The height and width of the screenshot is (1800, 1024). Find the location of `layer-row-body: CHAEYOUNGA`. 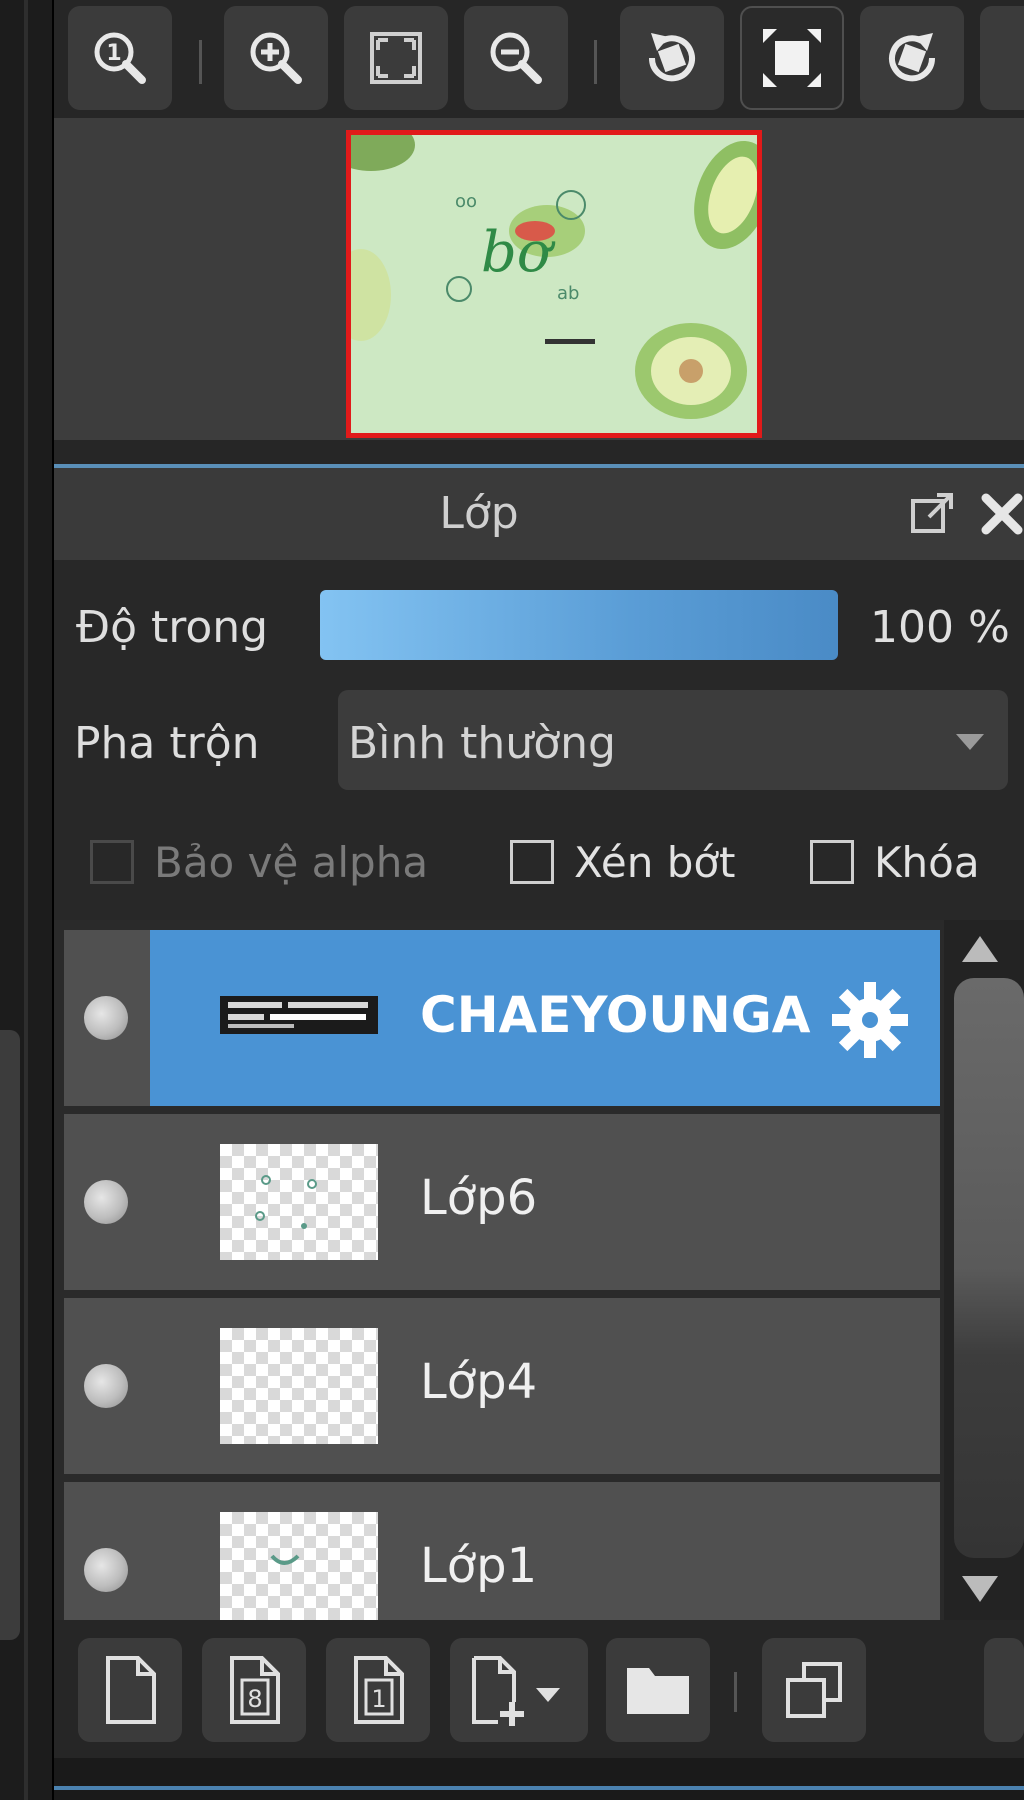

layer-row-body: CHAEYOUNGA is located at coordinates (545, 1018).